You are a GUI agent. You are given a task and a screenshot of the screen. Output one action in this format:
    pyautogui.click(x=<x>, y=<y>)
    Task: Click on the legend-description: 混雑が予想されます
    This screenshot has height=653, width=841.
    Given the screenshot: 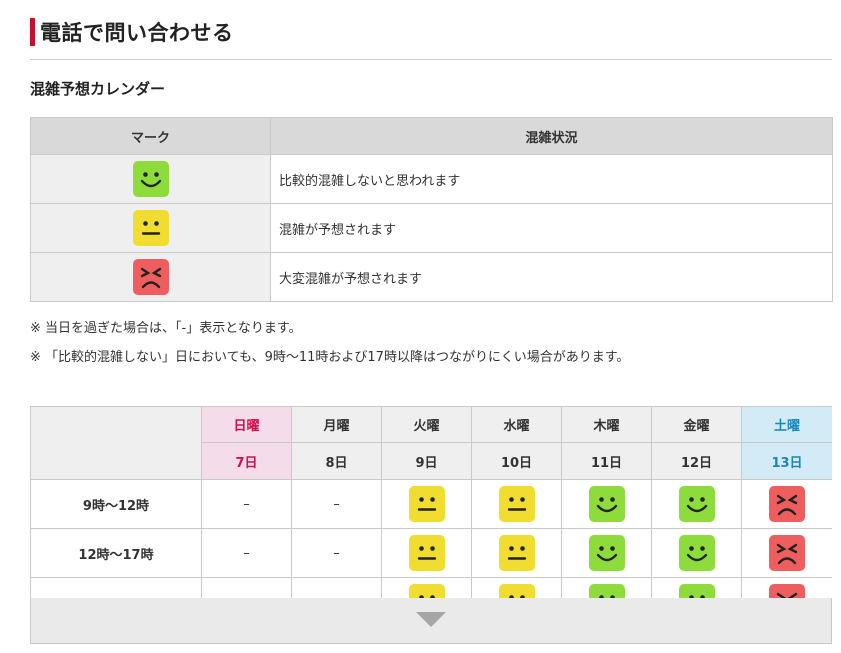 What is the action you would take?
    pyautogui.click(x=551, y=228)
    